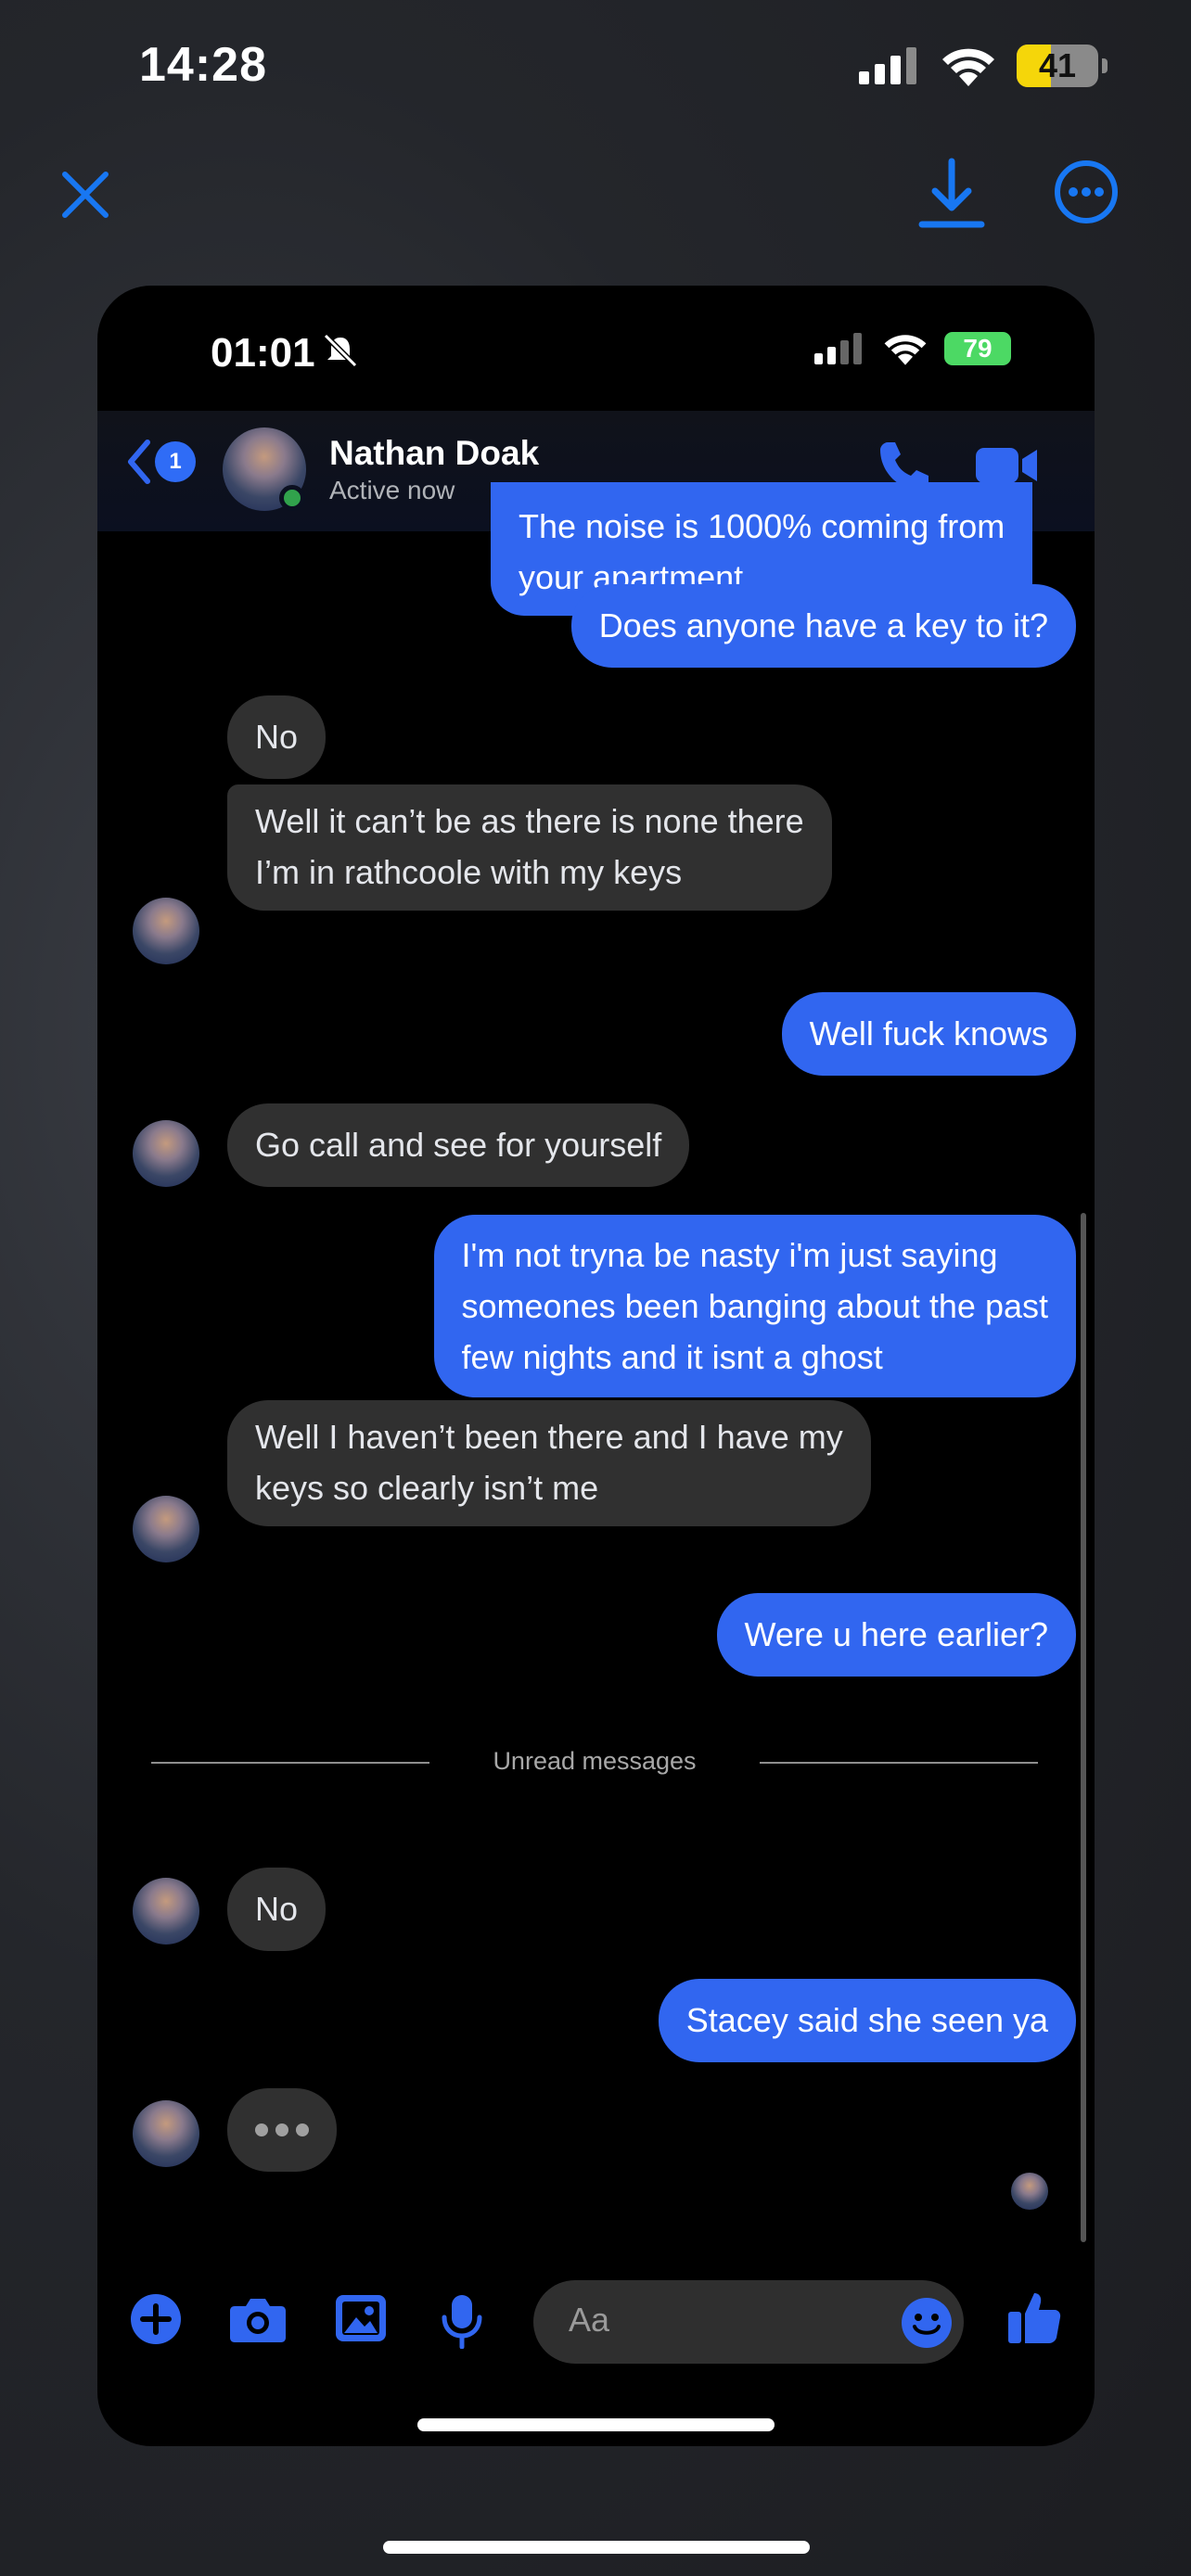  I want to click on back-button: 1, so click(160, 462).